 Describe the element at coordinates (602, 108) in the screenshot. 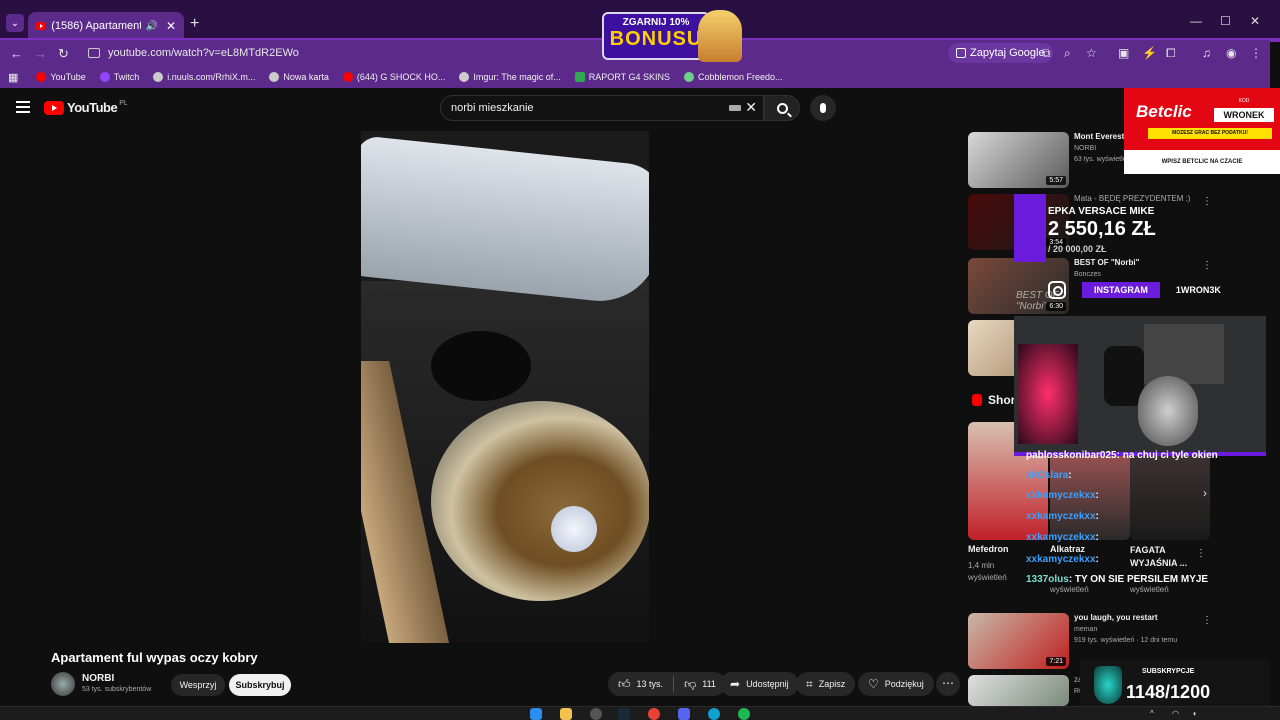

I see `search-input: norbi mieszkanie ✕` at that location.